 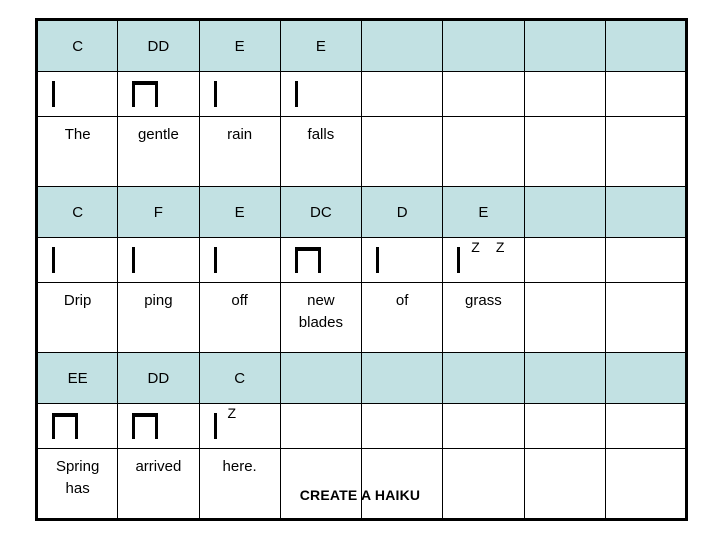 I want to click on lyric-cell: grass, so click(x=483, y=317).